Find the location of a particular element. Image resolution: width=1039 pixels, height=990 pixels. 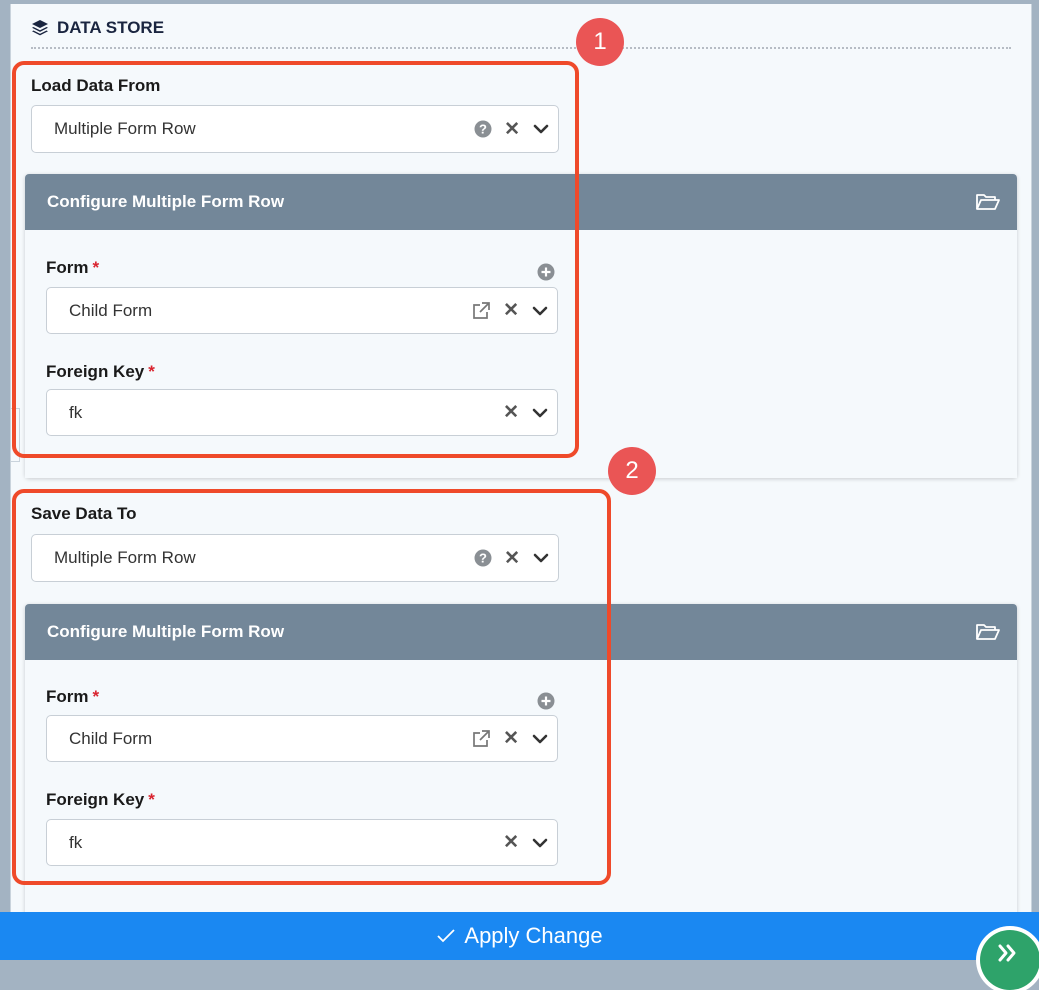

callout-badge-1: 1 is located at coordinates (600, 42).